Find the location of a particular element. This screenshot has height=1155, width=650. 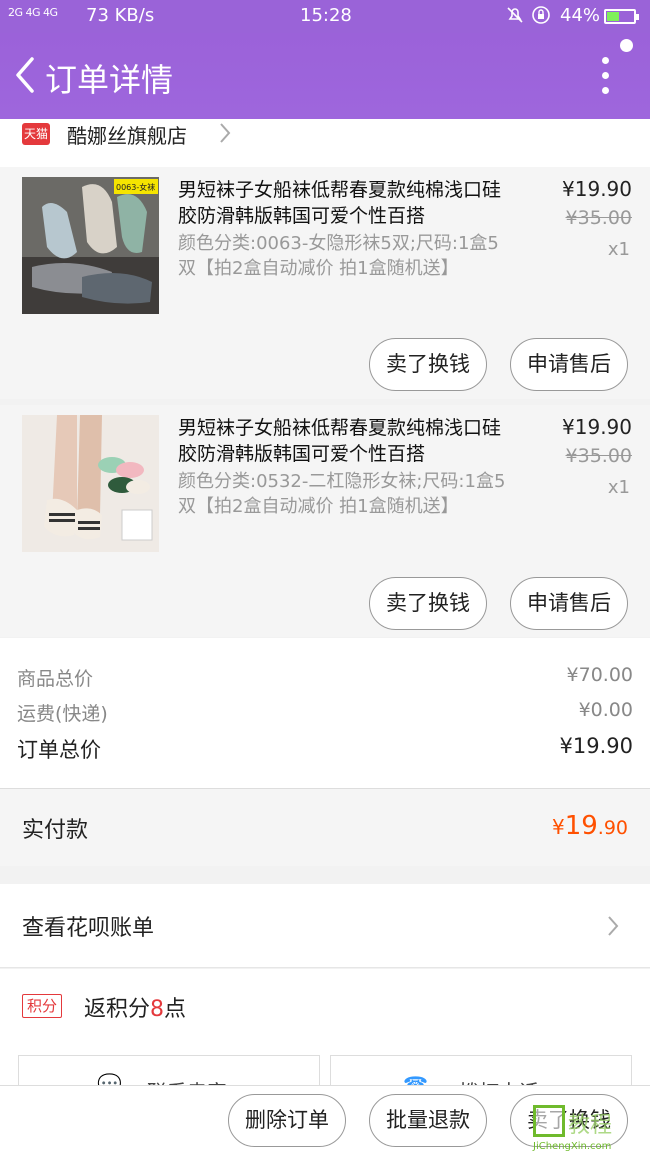

mute-icon is located at coordinates (515, 15).